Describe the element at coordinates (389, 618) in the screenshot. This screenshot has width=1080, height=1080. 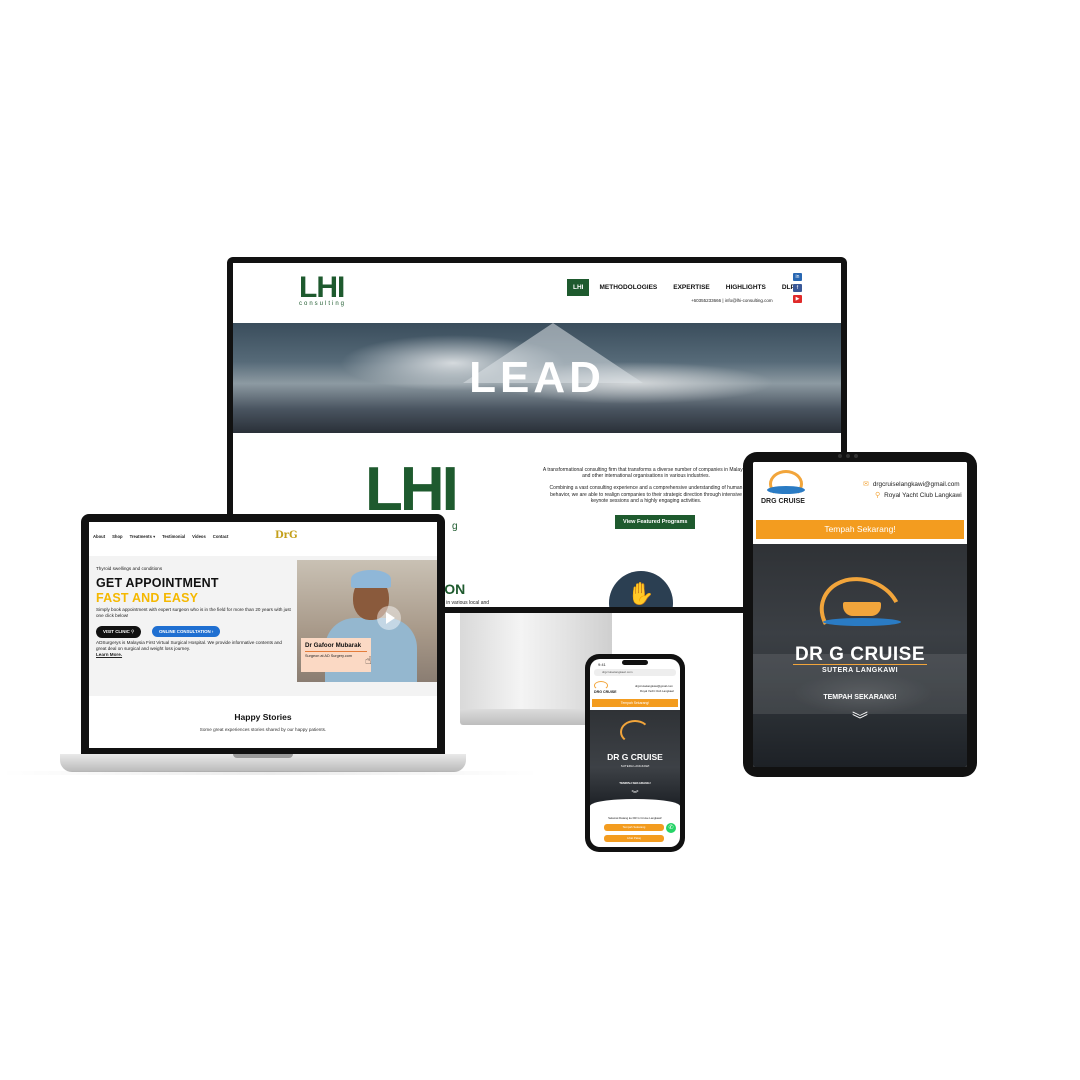
I see `play-icon` at that location.